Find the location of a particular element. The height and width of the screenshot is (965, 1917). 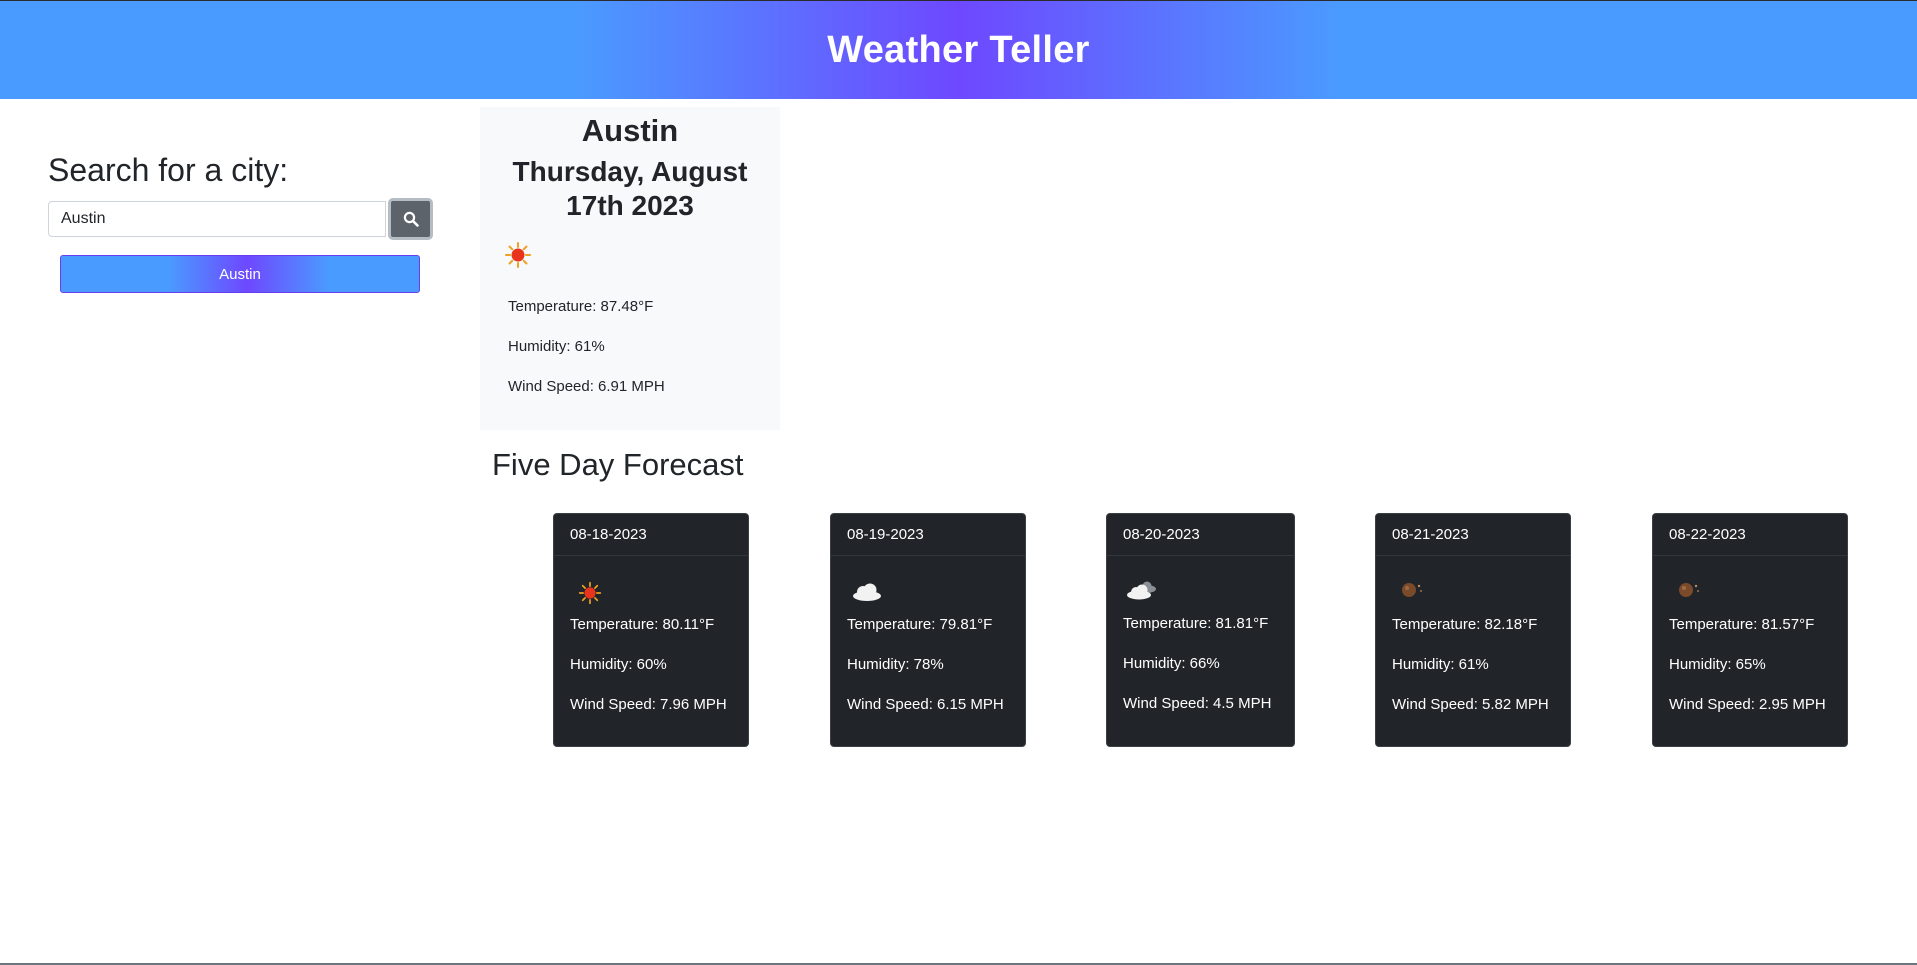

forecast-temperature: Temperature: 81.57°F is located at coordinates (1742, 624).